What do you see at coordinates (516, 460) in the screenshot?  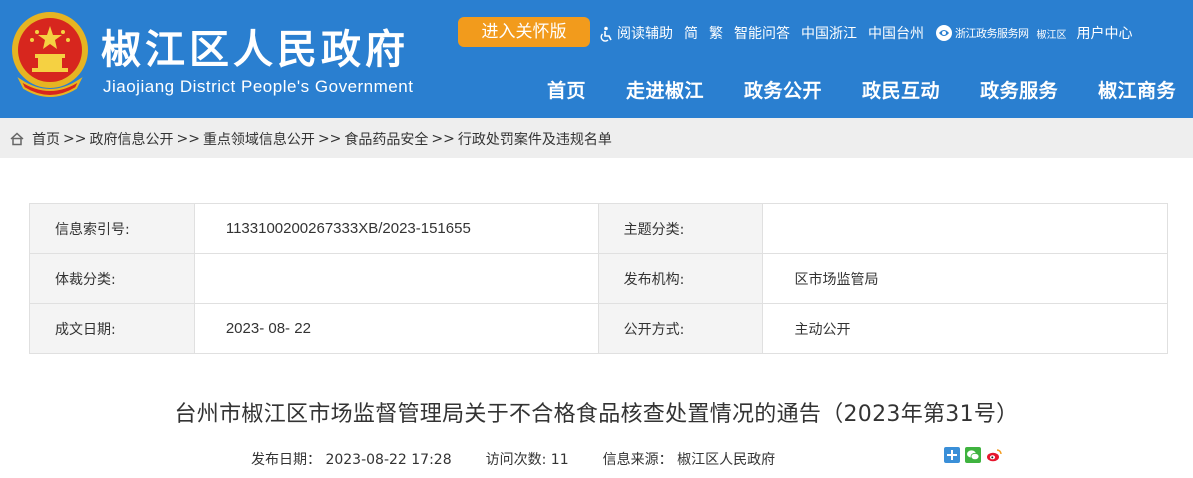 I see `visit-count-label: 访问次数:` at bounding box center [516, 460].